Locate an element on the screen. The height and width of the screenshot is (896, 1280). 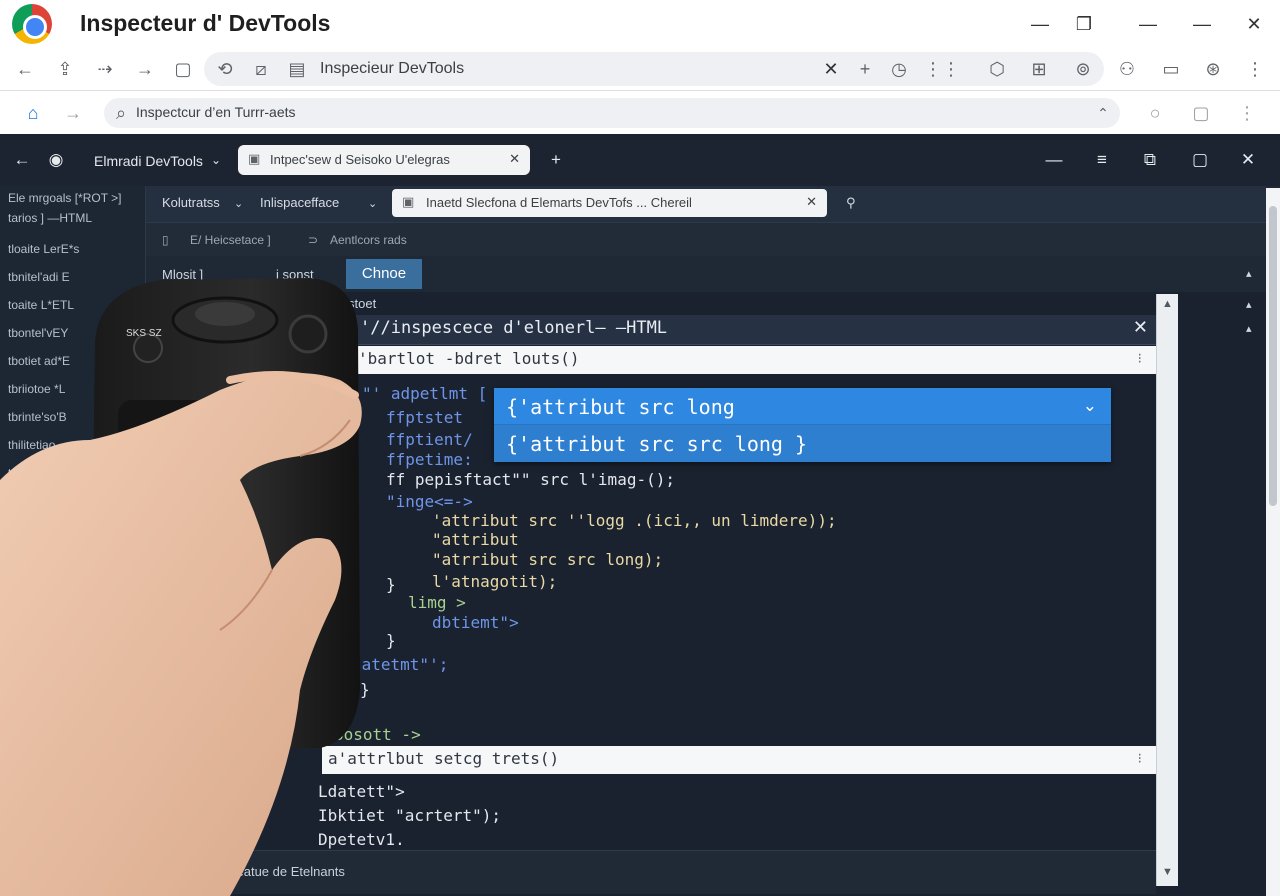
back-arrow-icon: ← is located at coordinates (25, 69).